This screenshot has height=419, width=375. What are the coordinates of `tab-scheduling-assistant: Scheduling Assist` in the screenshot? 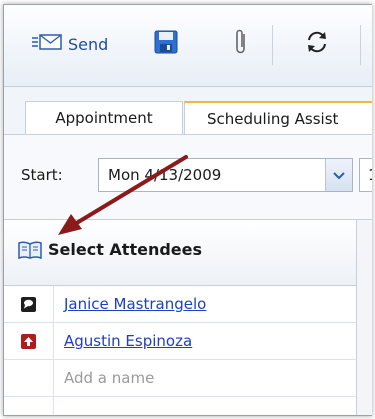 It's located at (278, 117).